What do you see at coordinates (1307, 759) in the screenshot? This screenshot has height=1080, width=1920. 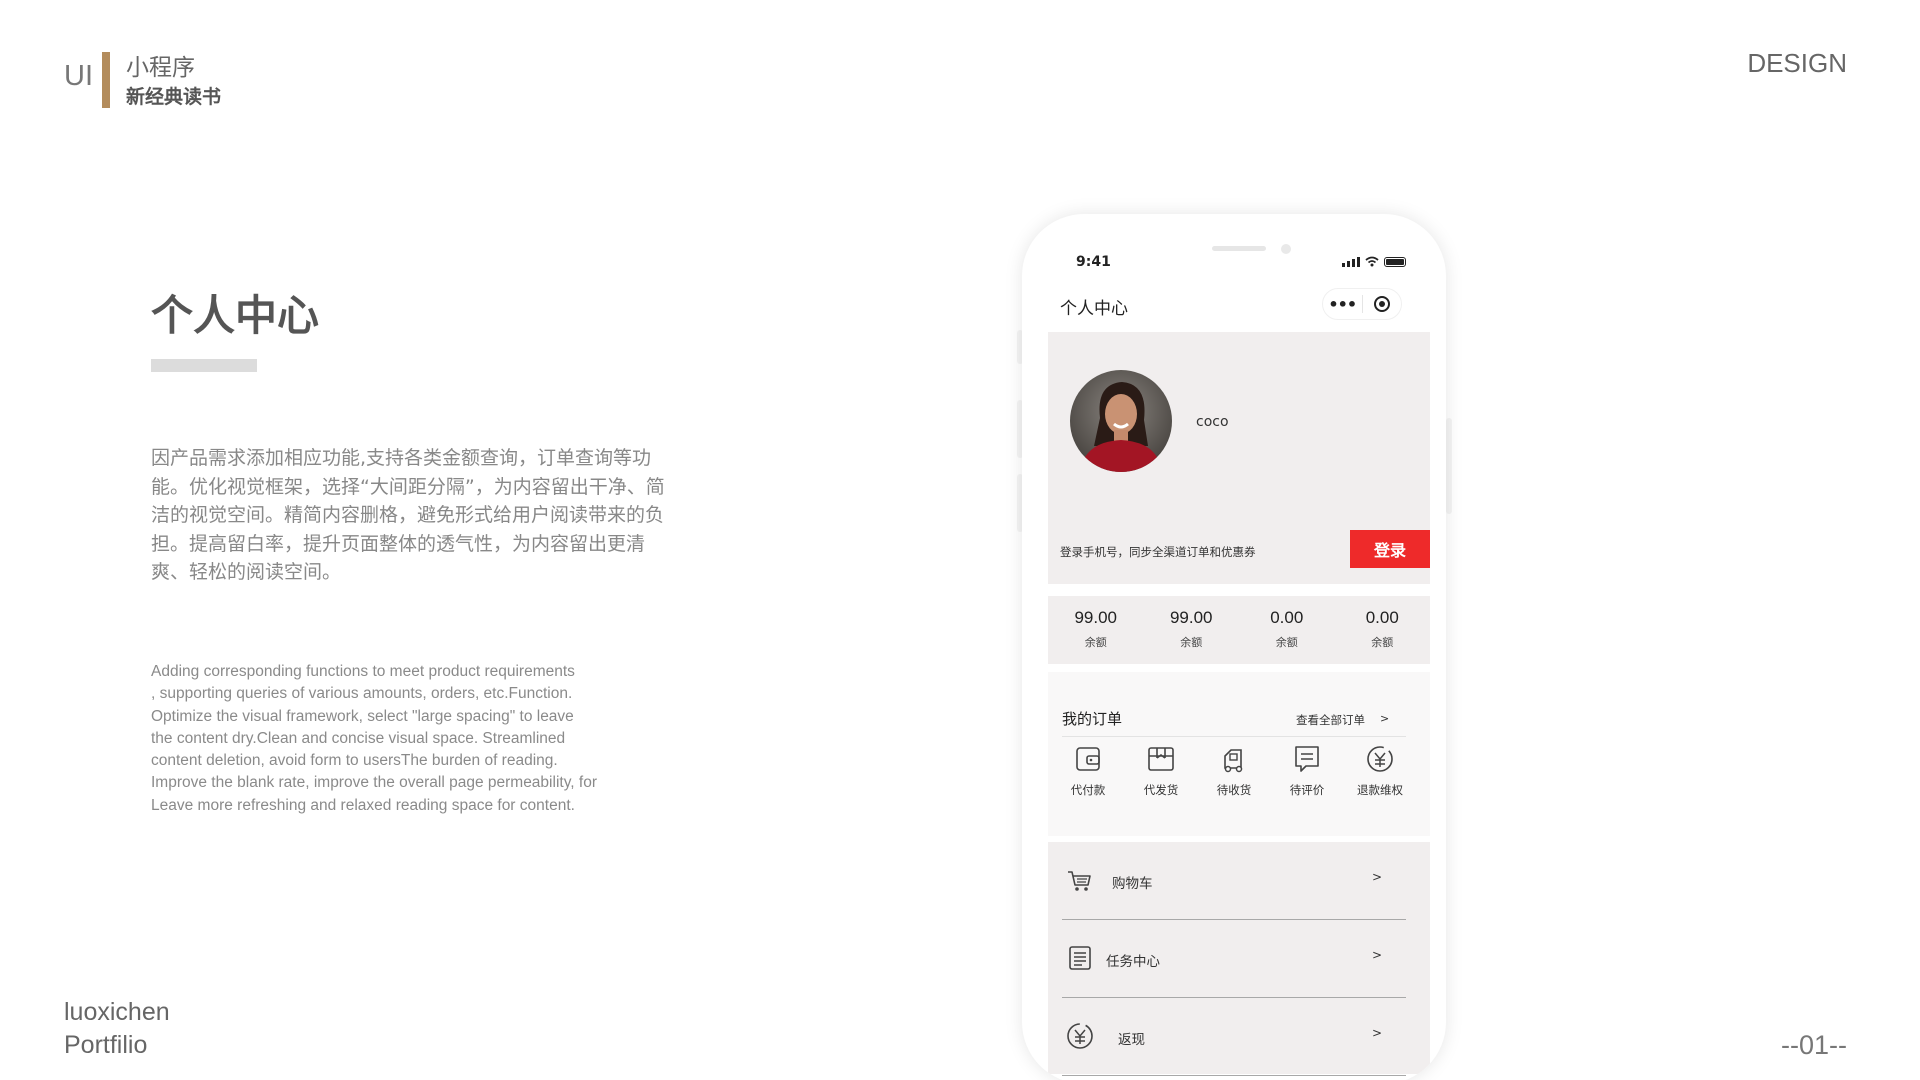 I see `comment-icon` at bounding box center [1307, 759].